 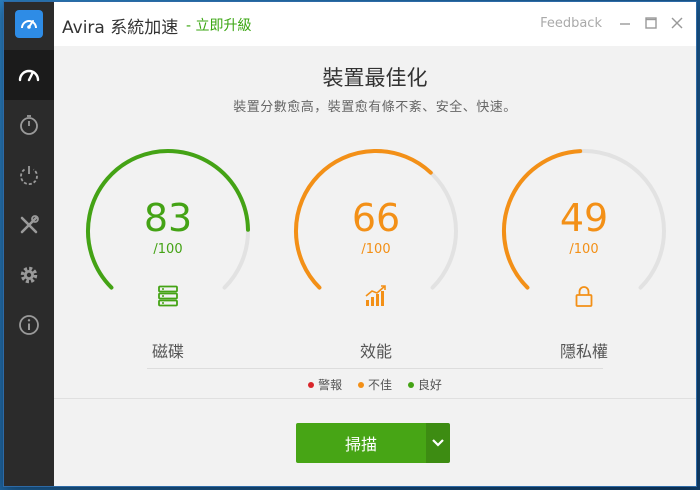 What do you see at coordinates (584, 249) in the screenshot?
I see `privacy-score-max: /100` at bounding box center [584, 249].